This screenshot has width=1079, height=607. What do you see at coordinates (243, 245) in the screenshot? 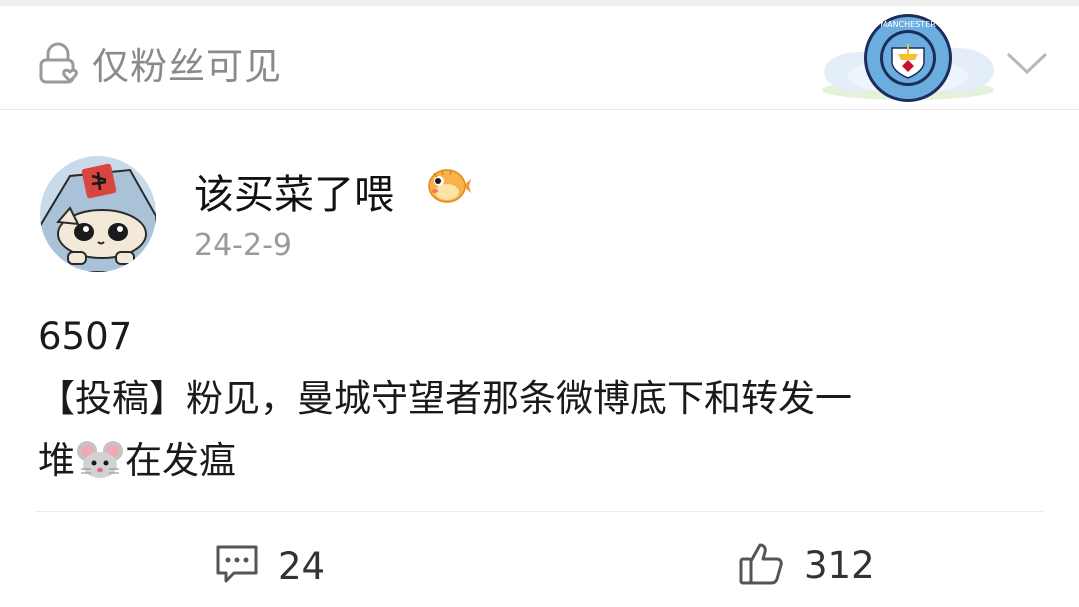
I see `post-date: 24-2-9` at bounding box center [243, 245].